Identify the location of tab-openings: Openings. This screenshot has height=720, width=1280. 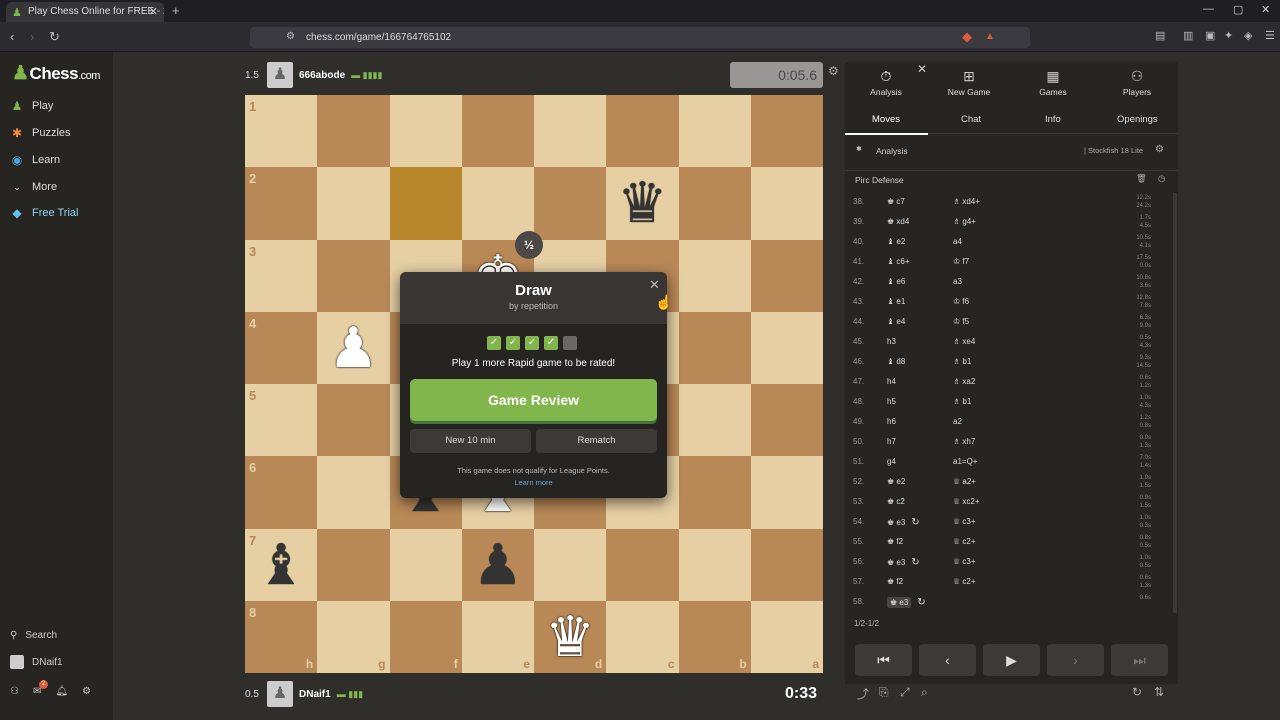
(1137, 119).